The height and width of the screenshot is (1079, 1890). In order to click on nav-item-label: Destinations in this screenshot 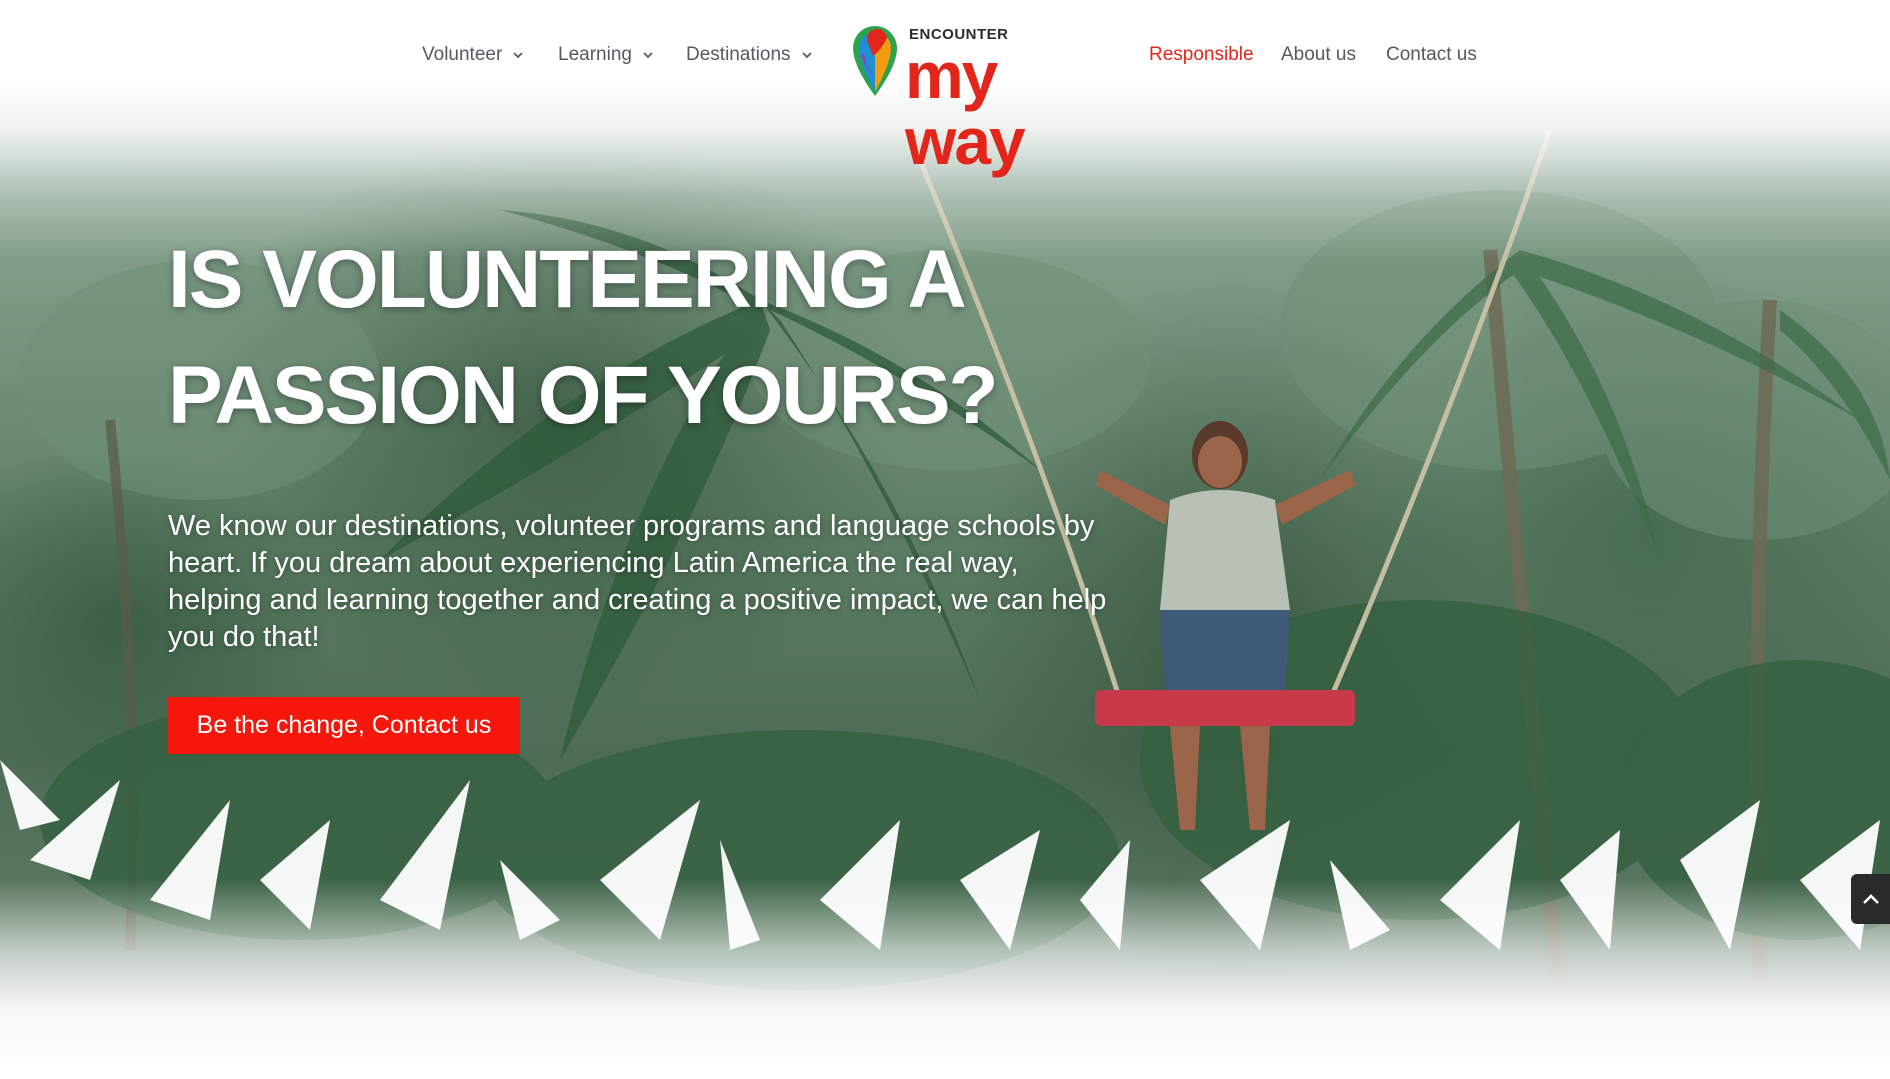, I will do `click(738, 54)`.